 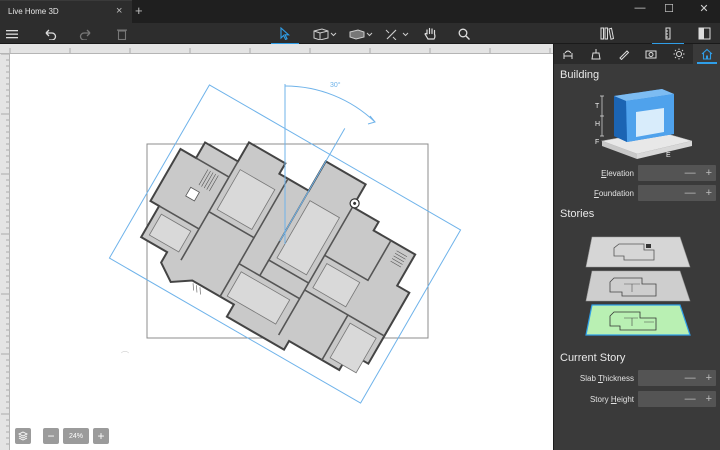 I want to click on layers-icon, so click(x=23, y=436).